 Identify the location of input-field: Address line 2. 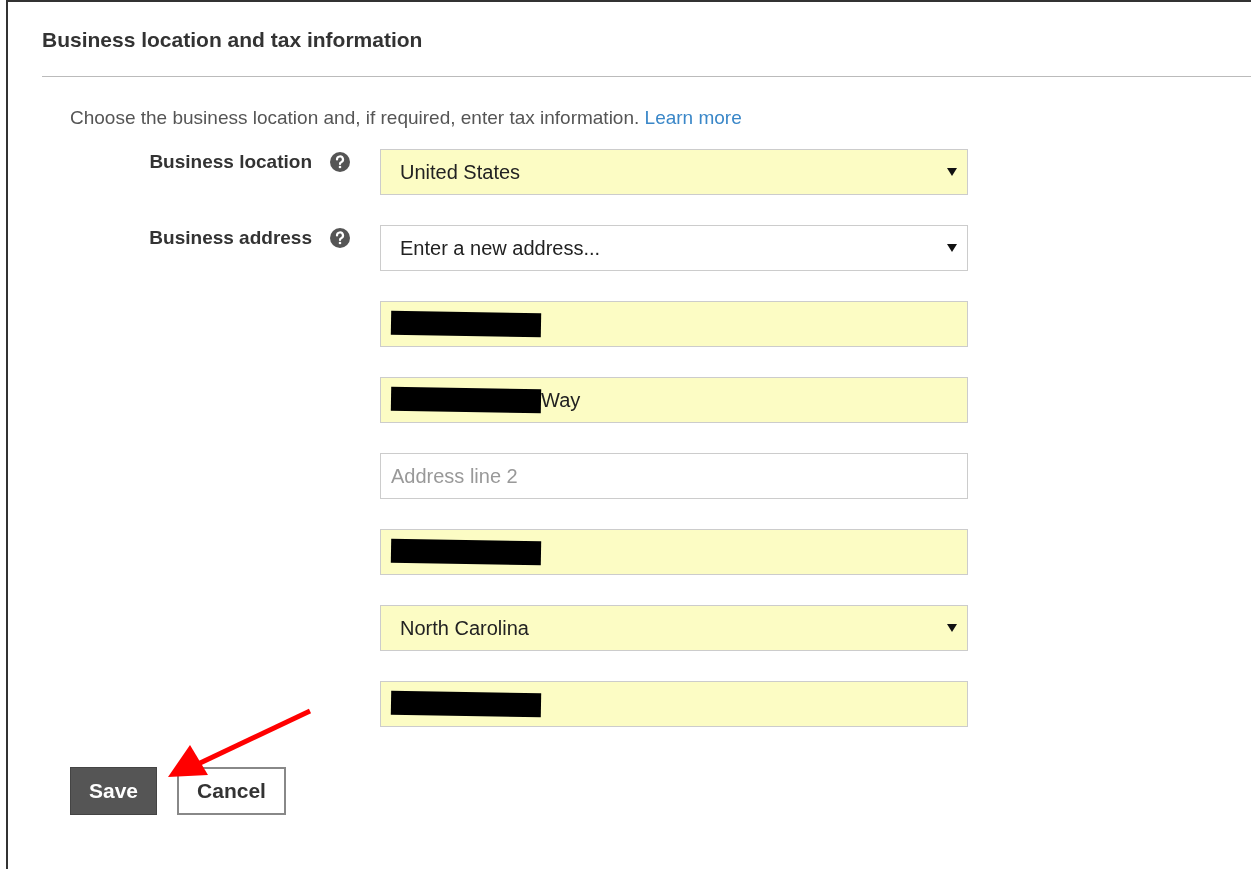
(674, 476).